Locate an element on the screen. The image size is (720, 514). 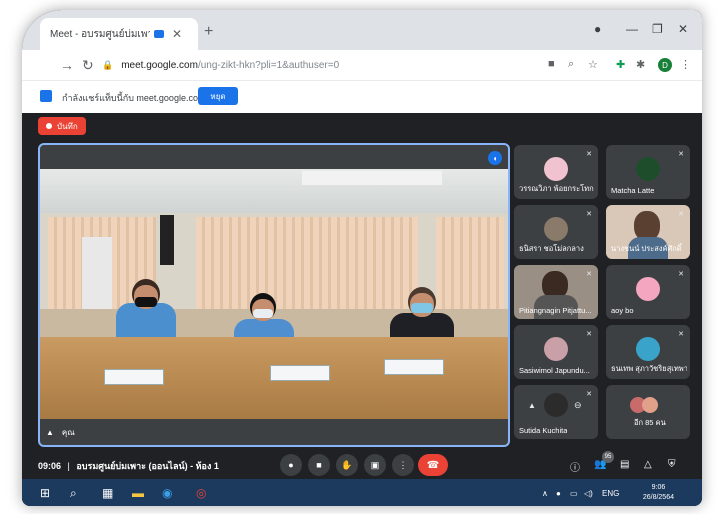
browser-tab: Meet - อบรมศูนย์บ่มเพาะ (ออนไลน์ ✕ is located at coordinates (119, 34).